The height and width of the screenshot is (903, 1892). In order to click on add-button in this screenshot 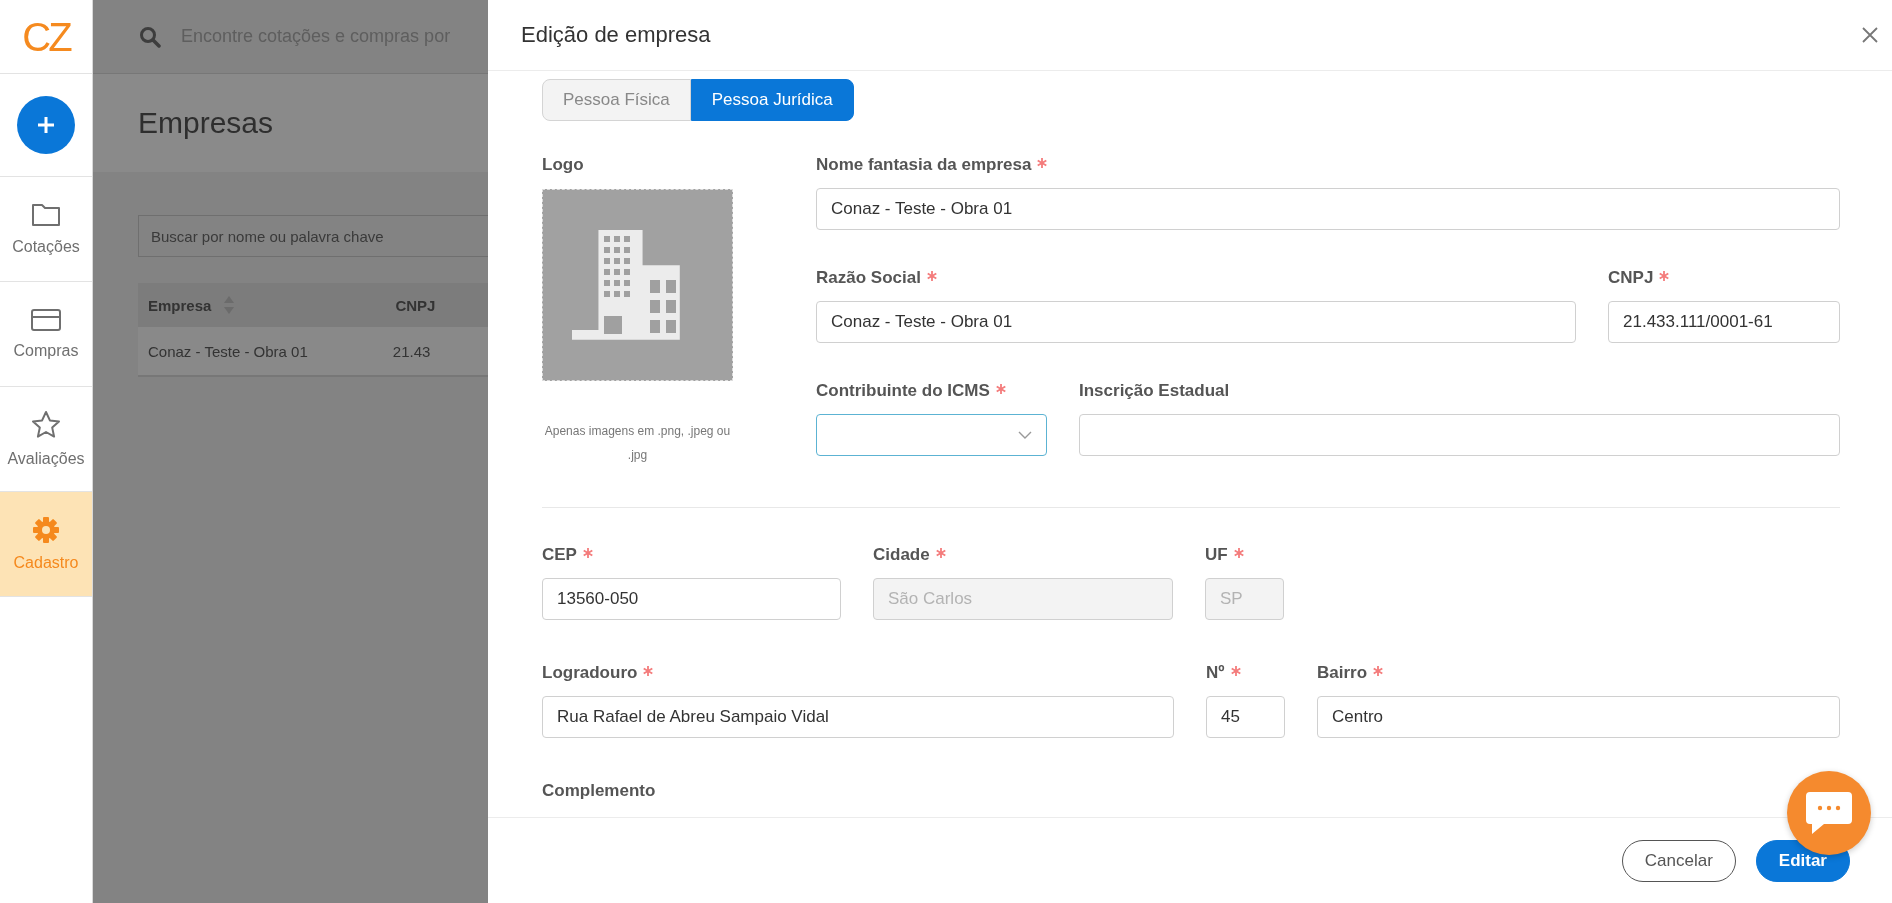, I will do `click(46, 125)`.